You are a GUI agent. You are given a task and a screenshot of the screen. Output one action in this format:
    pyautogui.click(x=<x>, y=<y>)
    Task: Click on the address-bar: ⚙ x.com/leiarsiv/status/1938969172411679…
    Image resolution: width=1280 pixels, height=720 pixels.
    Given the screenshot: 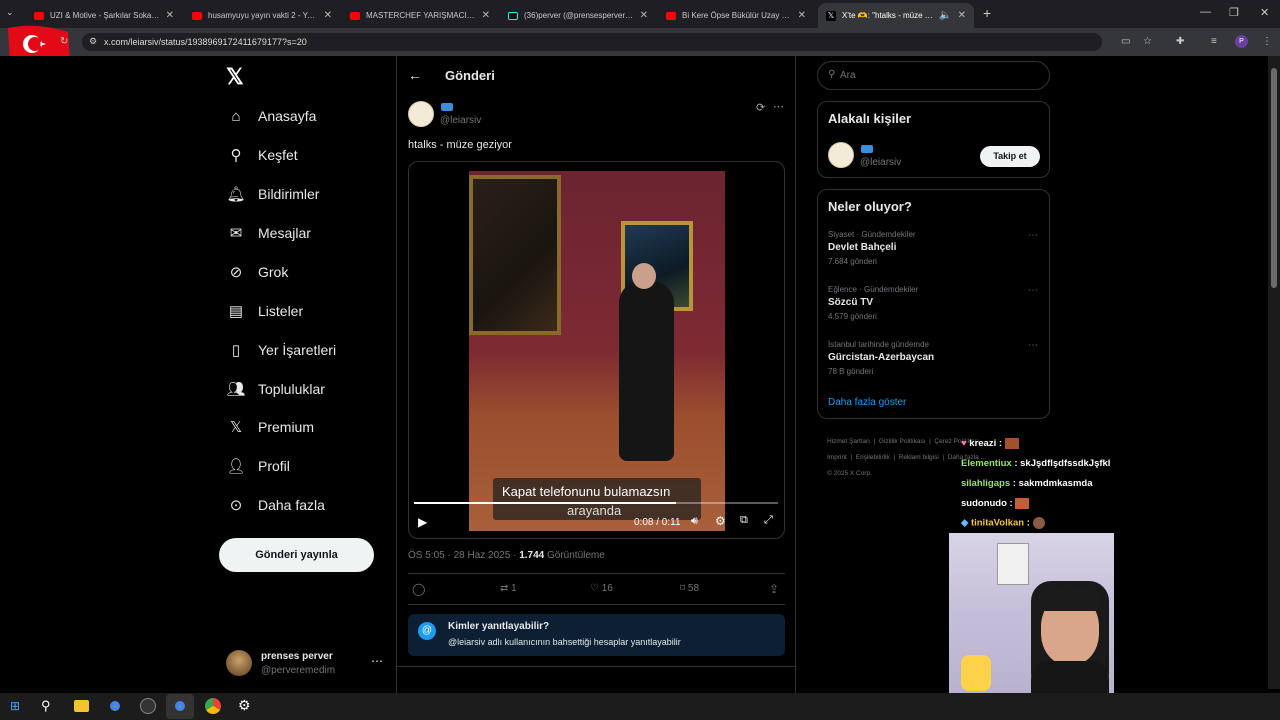 What is the action you would take?
    pyautogui.click(x=592, y=42)
    